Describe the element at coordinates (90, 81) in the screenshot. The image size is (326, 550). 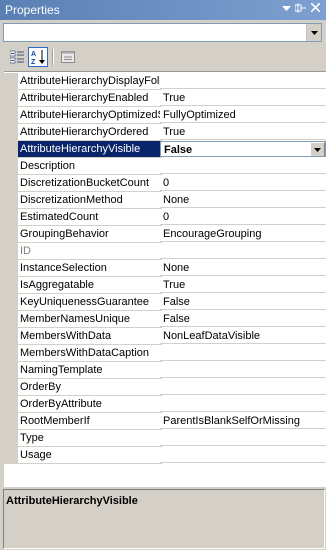
I see `property-name: AttributeHierarchyDisplayFolder` at that location.